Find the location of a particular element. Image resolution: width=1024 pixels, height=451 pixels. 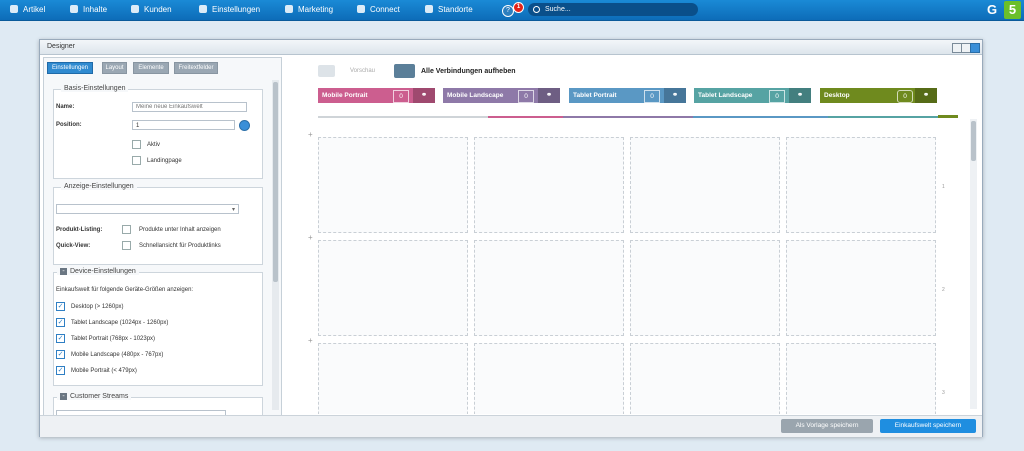

section-legend: - Device-Einstellungen is located at coordinates (98, 271).